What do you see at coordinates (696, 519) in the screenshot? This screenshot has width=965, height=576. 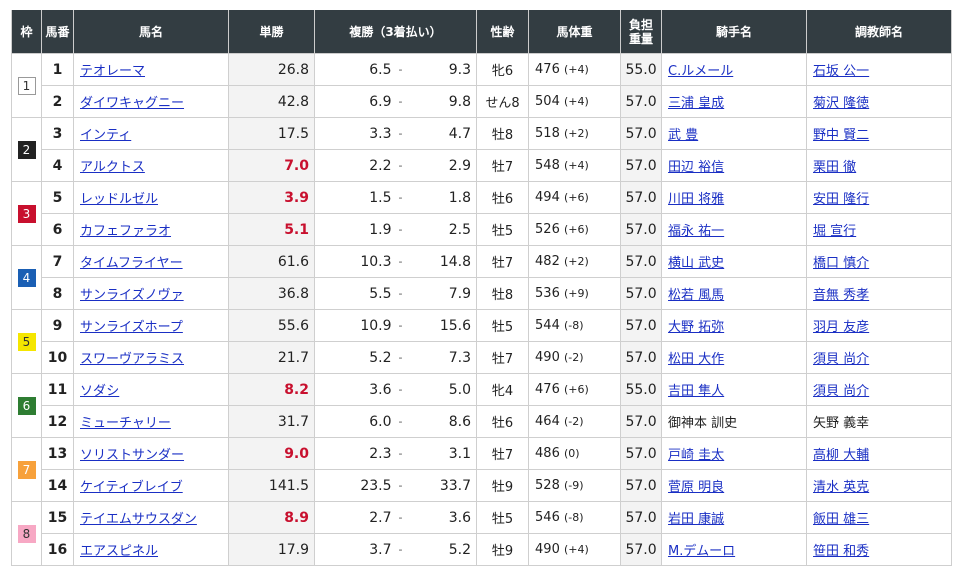 I see `jockey-link: 岩田 康誠` at bounding box center [696, 519].